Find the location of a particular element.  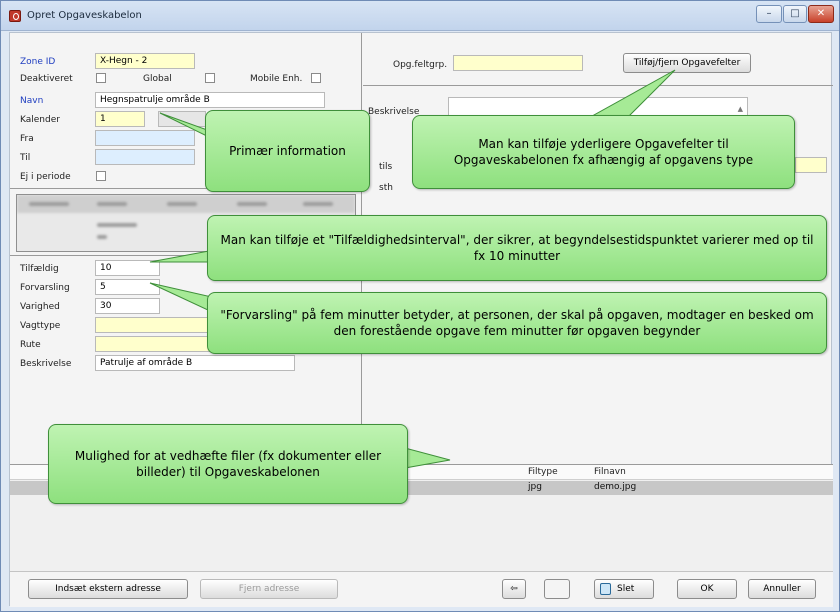

ej-i-periode-label: Ej i periode is located at coordinates (45, 177).